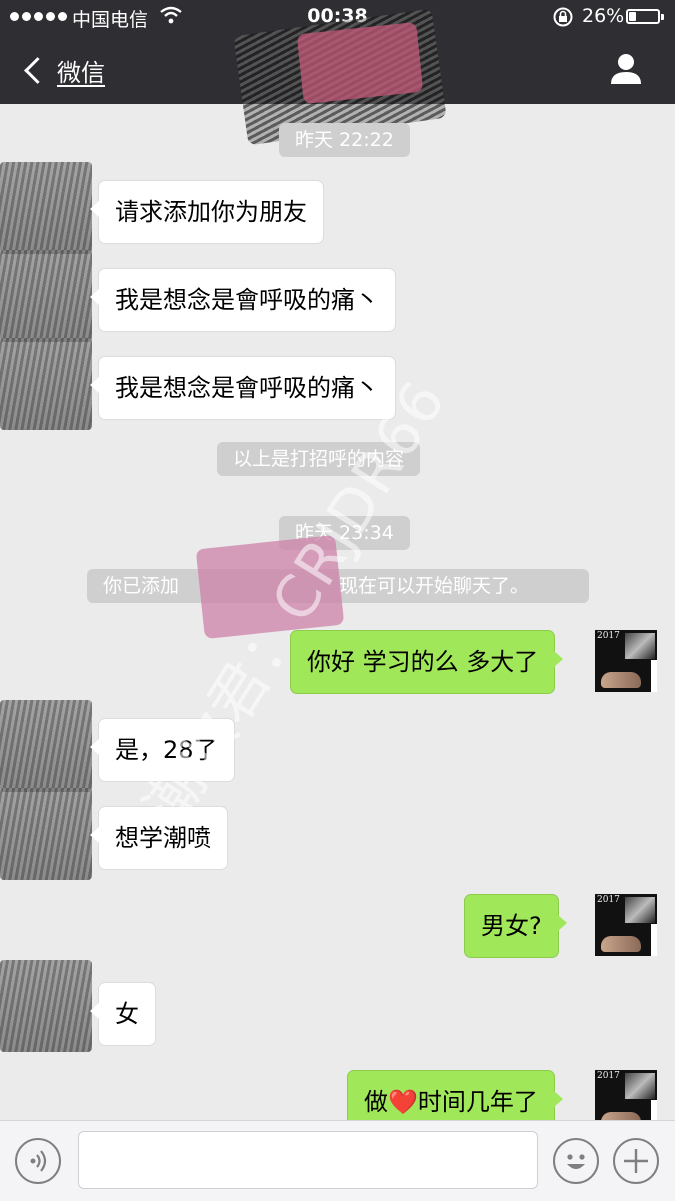  I want to click on voice-button, so click(38, 1161).